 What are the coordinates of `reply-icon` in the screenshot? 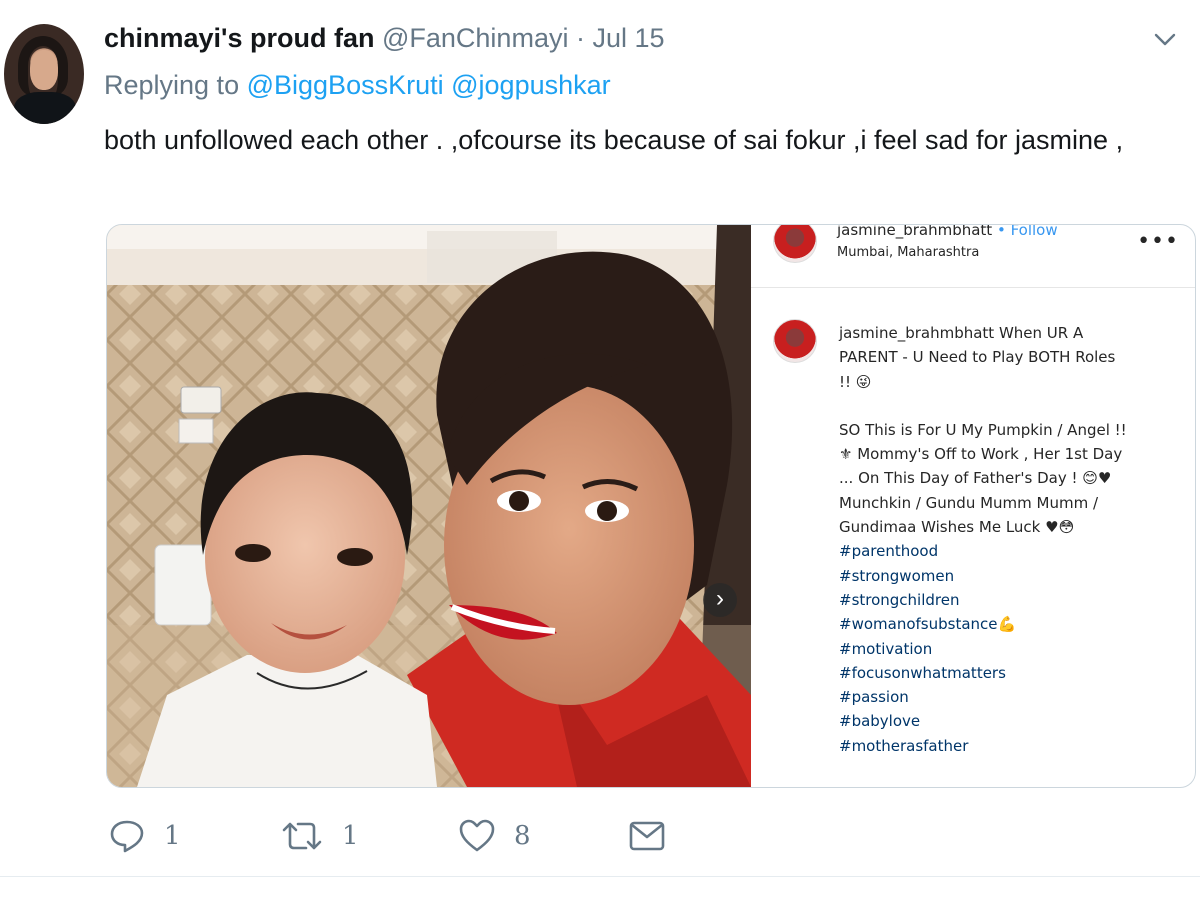 It's located at (127, 836).